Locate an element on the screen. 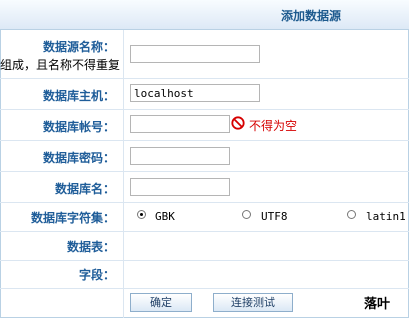  prohibited-icon is located at coordinates (238, 123).